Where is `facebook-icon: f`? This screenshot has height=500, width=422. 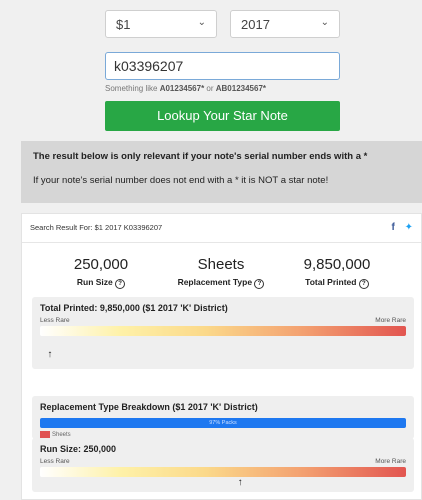
facebook-icon: f is located at coordinates (392, 227).